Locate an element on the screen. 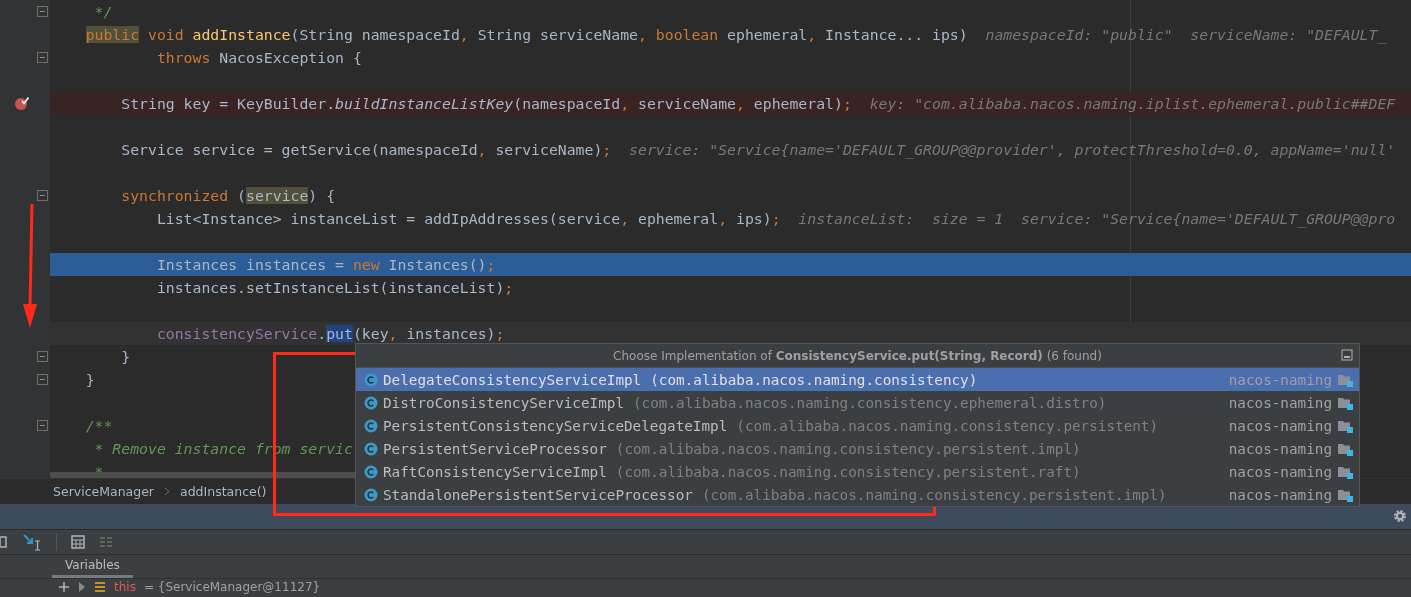 The image size is (1411, 597). implementation-item: RaftConsistencyServiceImpl (com.alibaba.nacos.naming.consistency.persistent.raft) nacos-naming is located at coordinates (857, 471).